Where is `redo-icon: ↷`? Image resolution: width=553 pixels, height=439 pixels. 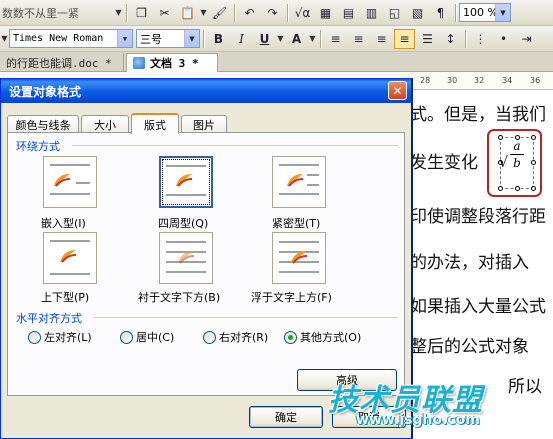
redo-icon: ↷ is located at coordinates (272, 13).